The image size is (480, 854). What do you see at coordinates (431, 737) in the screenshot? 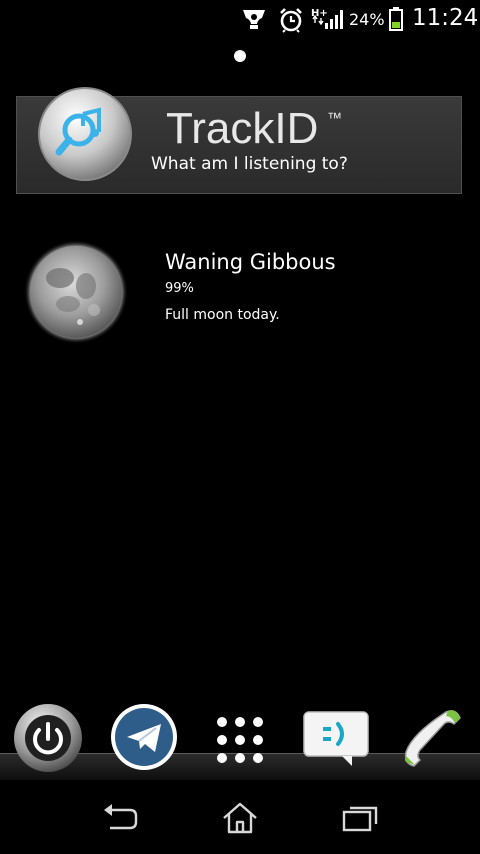
I see `phone-handset-icon` at bounding box center [431, 737].